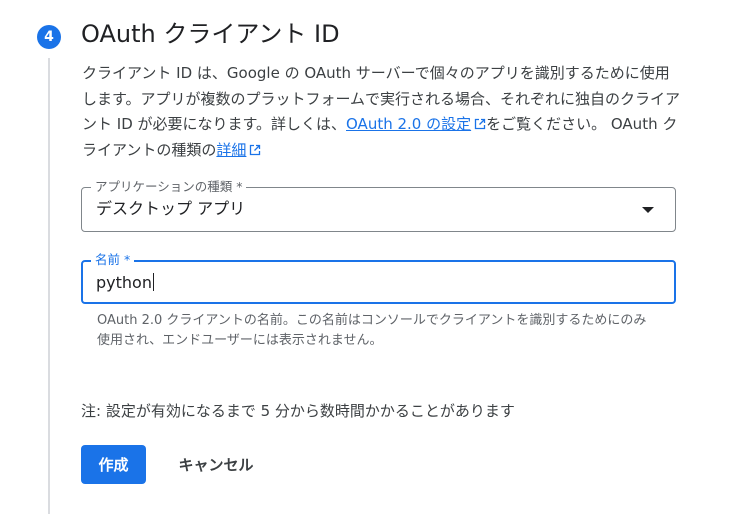  I want to click on propagation-note: 注: 設定が有効になるまで 5 分から数時間かかることがあります, so click(298, 411).